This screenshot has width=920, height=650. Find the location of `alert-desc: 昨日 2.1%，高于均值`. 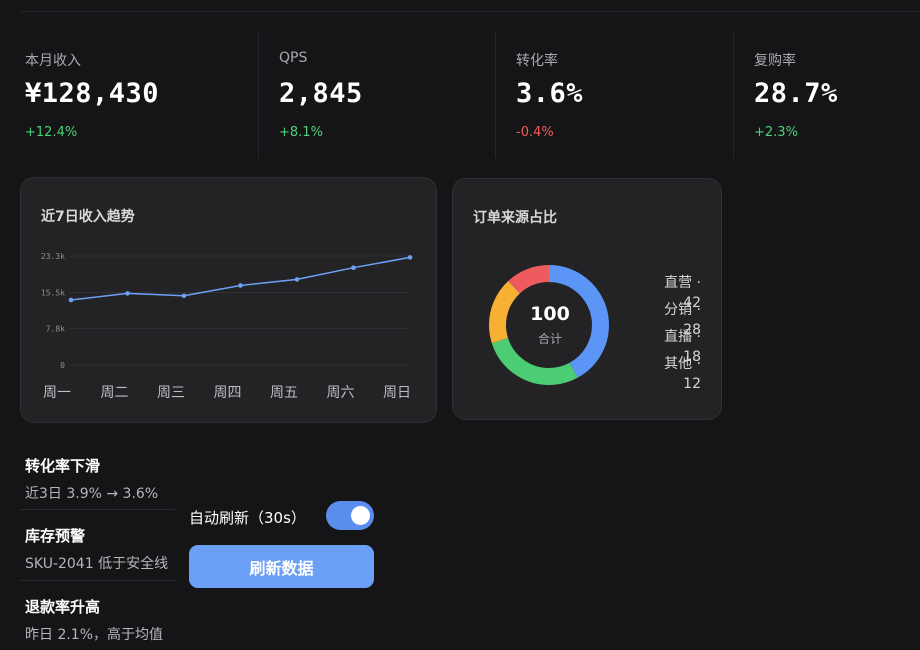

alert-desc: 昨日 2.1%，高于均值 is located at coordinates (94, 635).